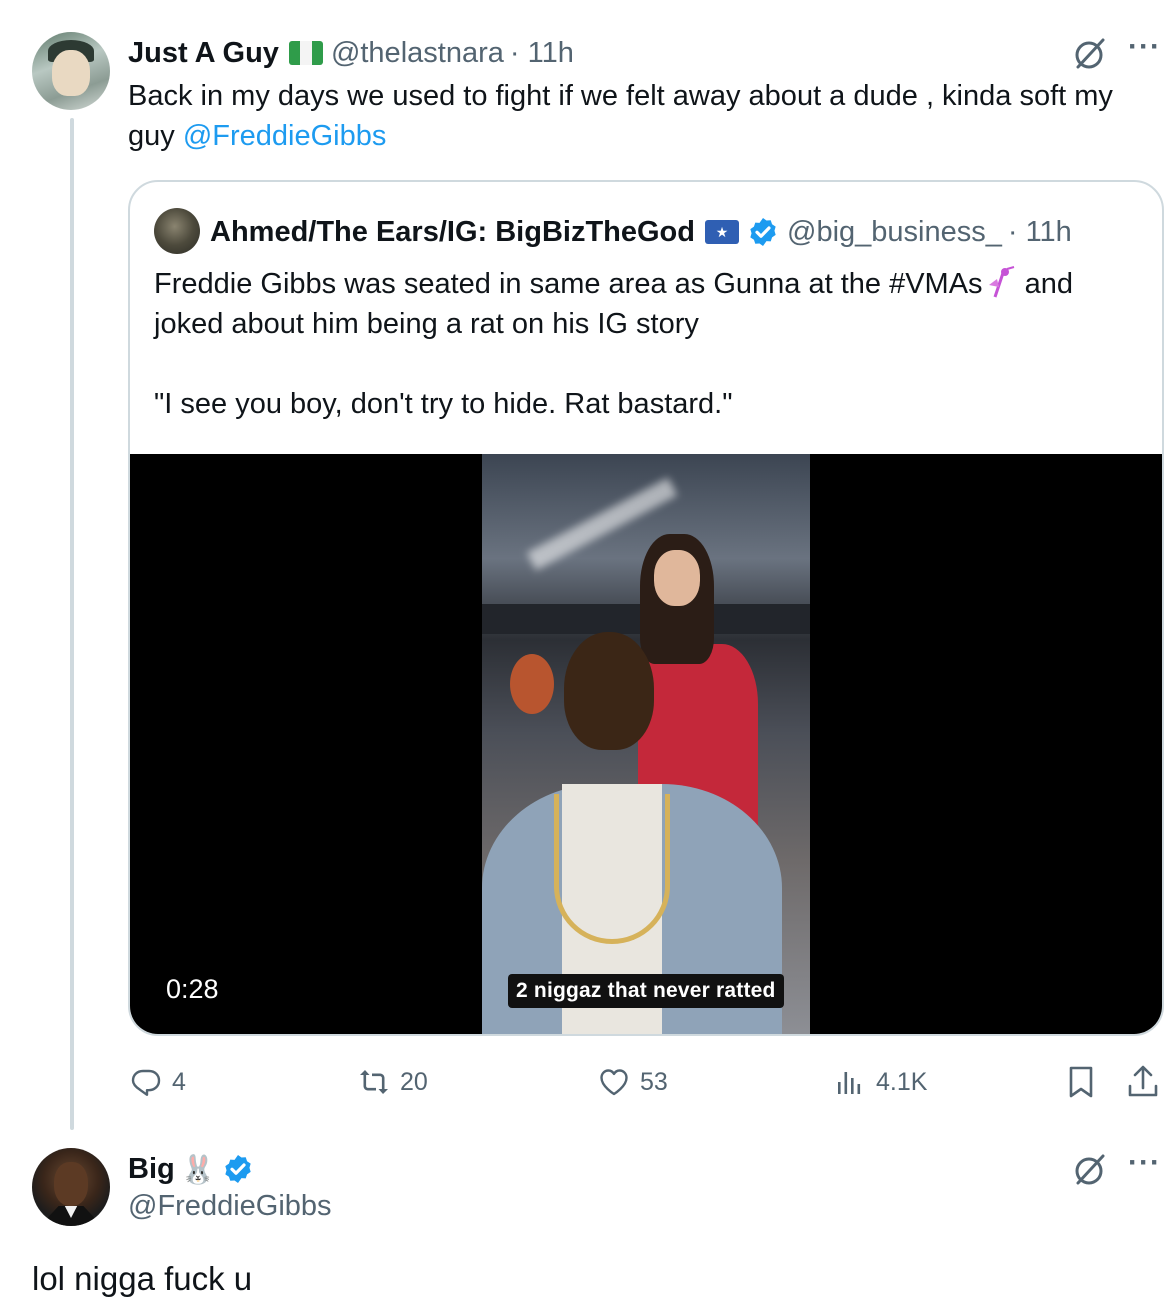  What do you see at coordinates (1045, 284) in the screenshot?
I see `quoted-text-line: and` at bounding box center [1045, 284].